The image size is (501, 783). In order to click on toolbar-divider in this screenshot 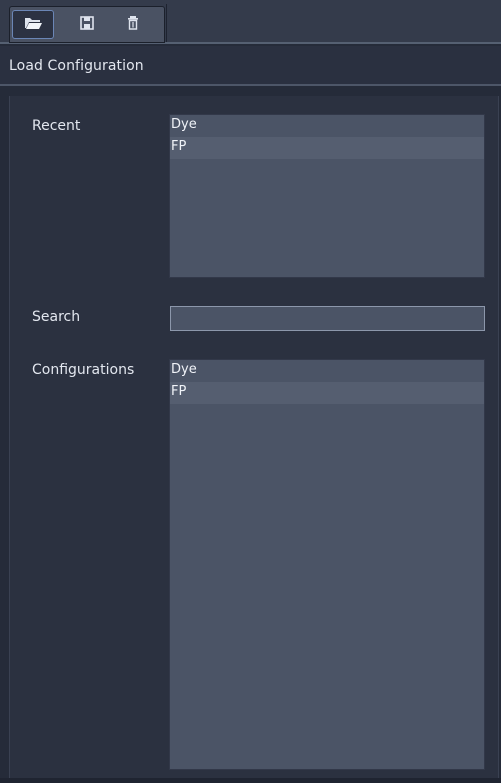, I will do `click(166, 23)`.